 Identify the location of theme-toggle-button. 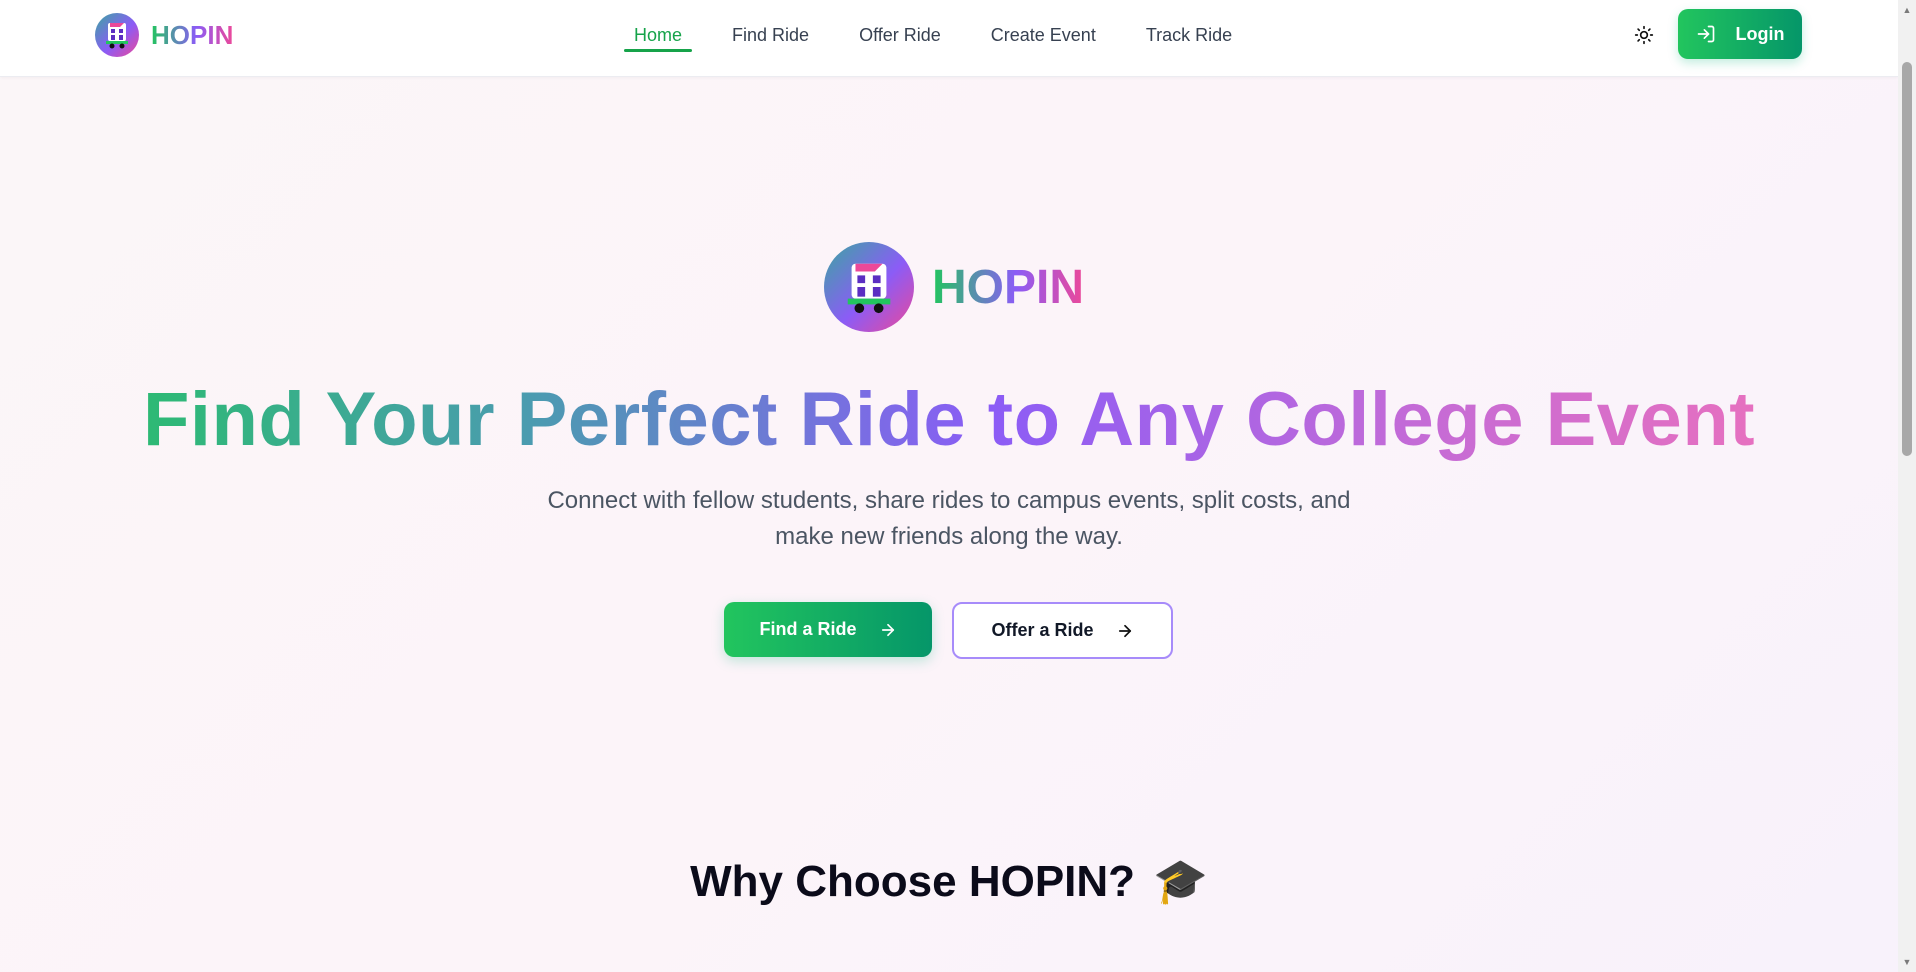
(1644, 35).